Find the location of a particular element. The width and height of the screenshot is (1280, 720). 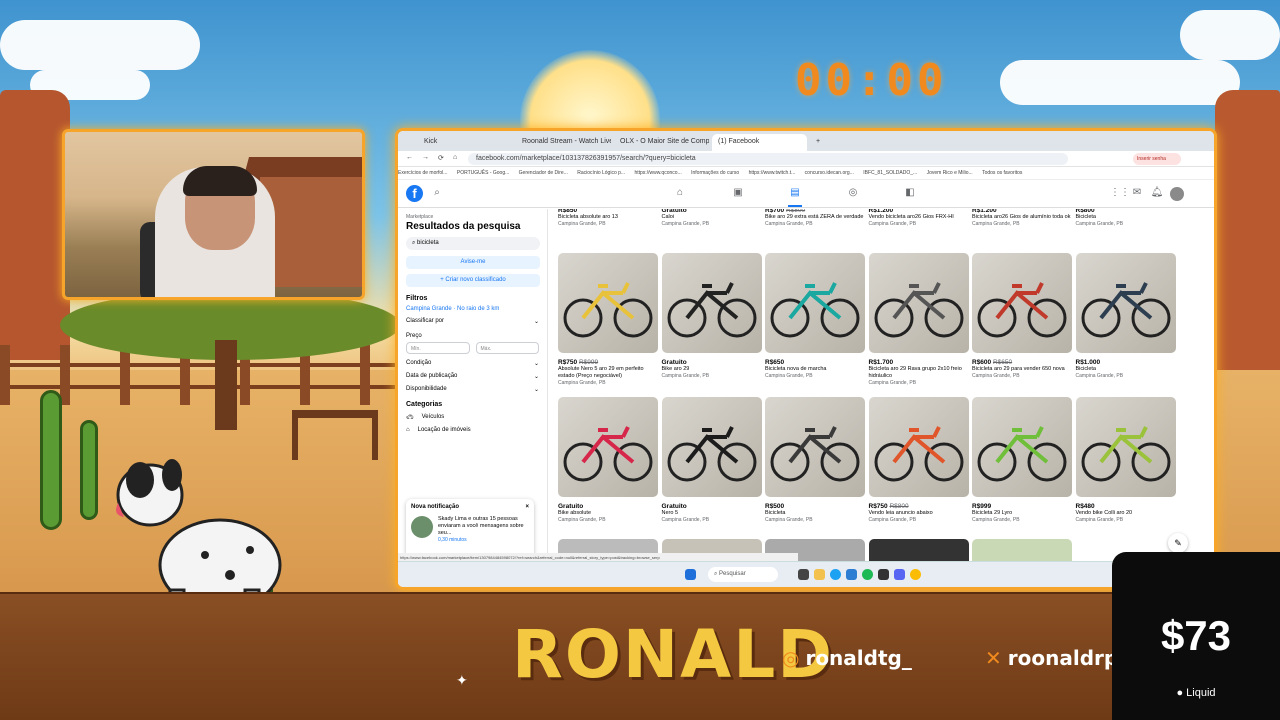

discord-icon is located at coordinates (899, 574).